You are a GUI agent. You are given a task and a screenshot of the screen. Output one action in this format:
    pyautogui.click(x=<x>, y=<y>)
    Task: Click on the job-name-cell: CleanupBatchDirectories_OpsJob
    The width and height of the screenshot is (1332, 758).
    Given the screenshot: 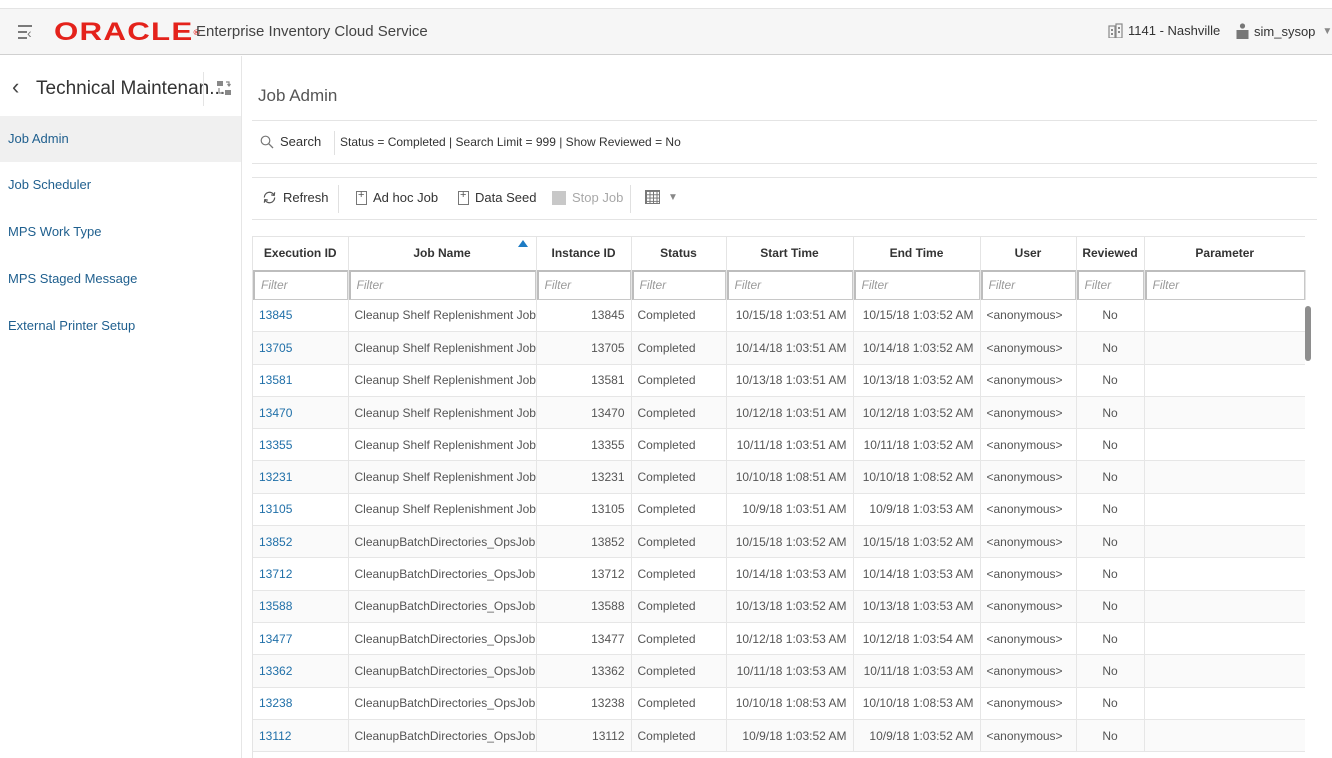 What is the action you would take?
    pyautogui.click(x=442, y=671)
    